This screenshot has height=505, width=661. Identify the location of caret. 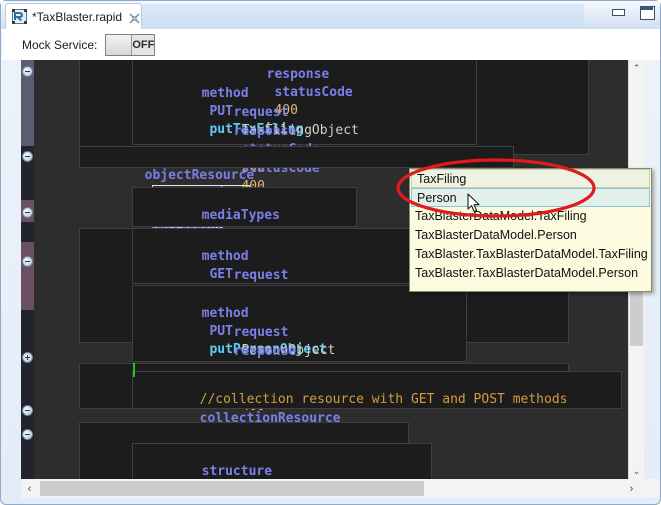
(134, 370).